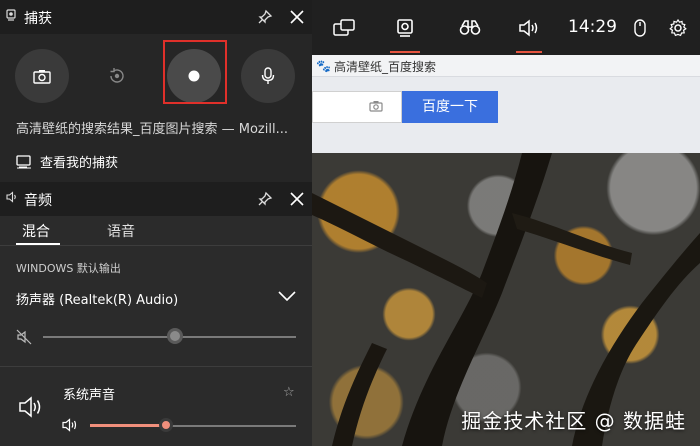  I want to click on chevron-down-icon, so click(287, 296).